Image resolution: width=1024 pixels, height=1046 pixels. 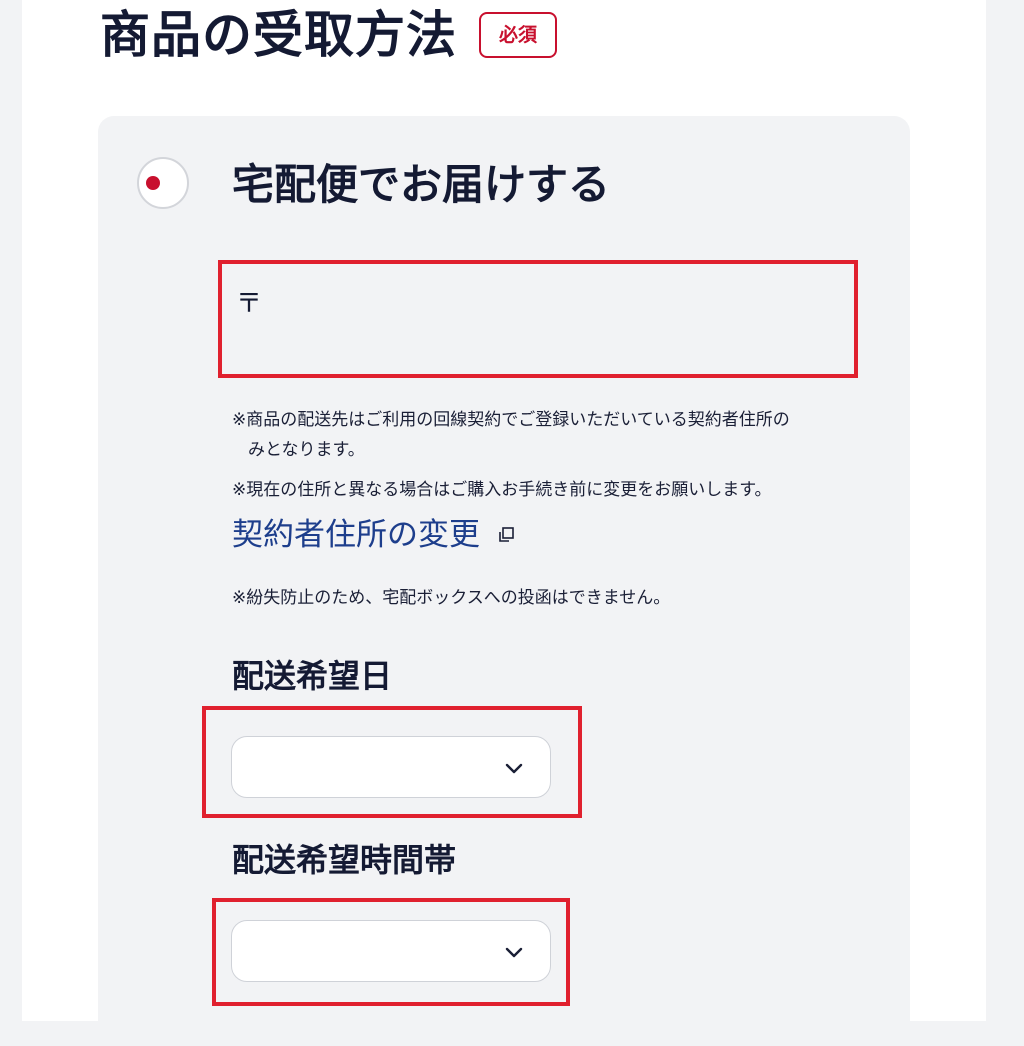 I want to click on change-address-link: 契約者住所の変更, so click(x=374, y=535).